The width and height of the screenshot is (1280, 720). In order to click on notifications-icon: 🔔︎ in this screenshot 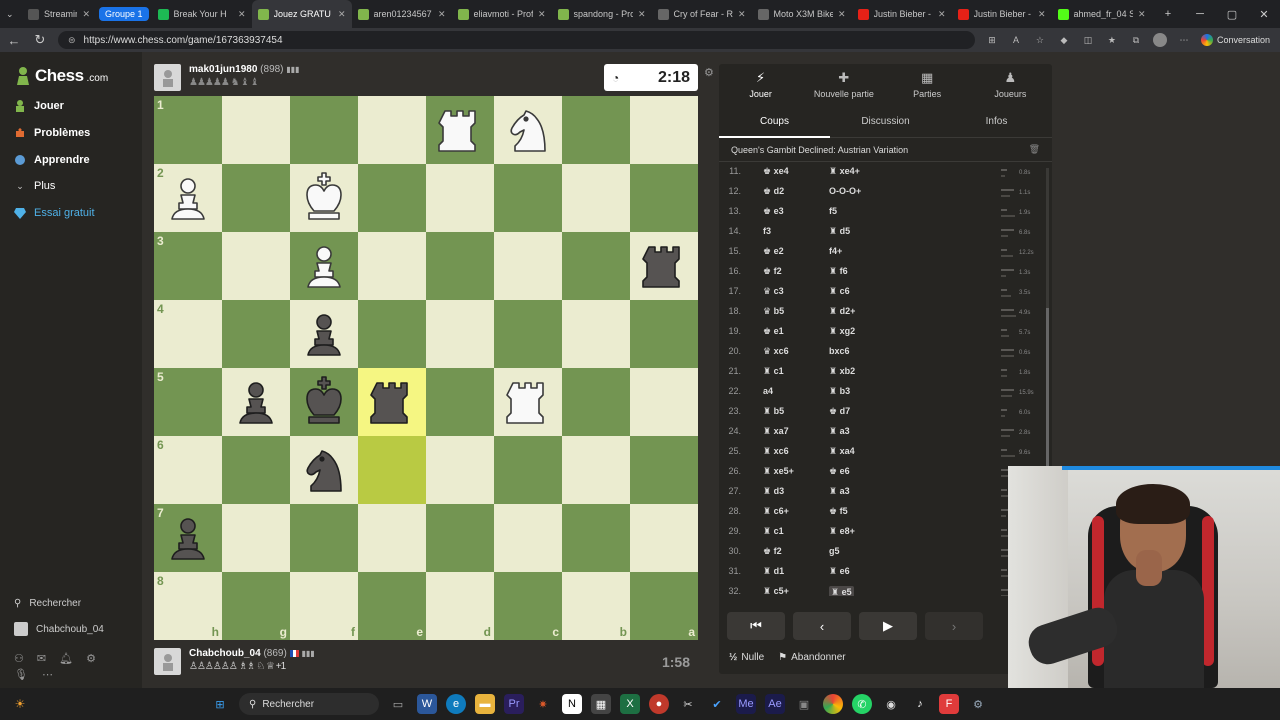, I will do `click(66, 658)`.